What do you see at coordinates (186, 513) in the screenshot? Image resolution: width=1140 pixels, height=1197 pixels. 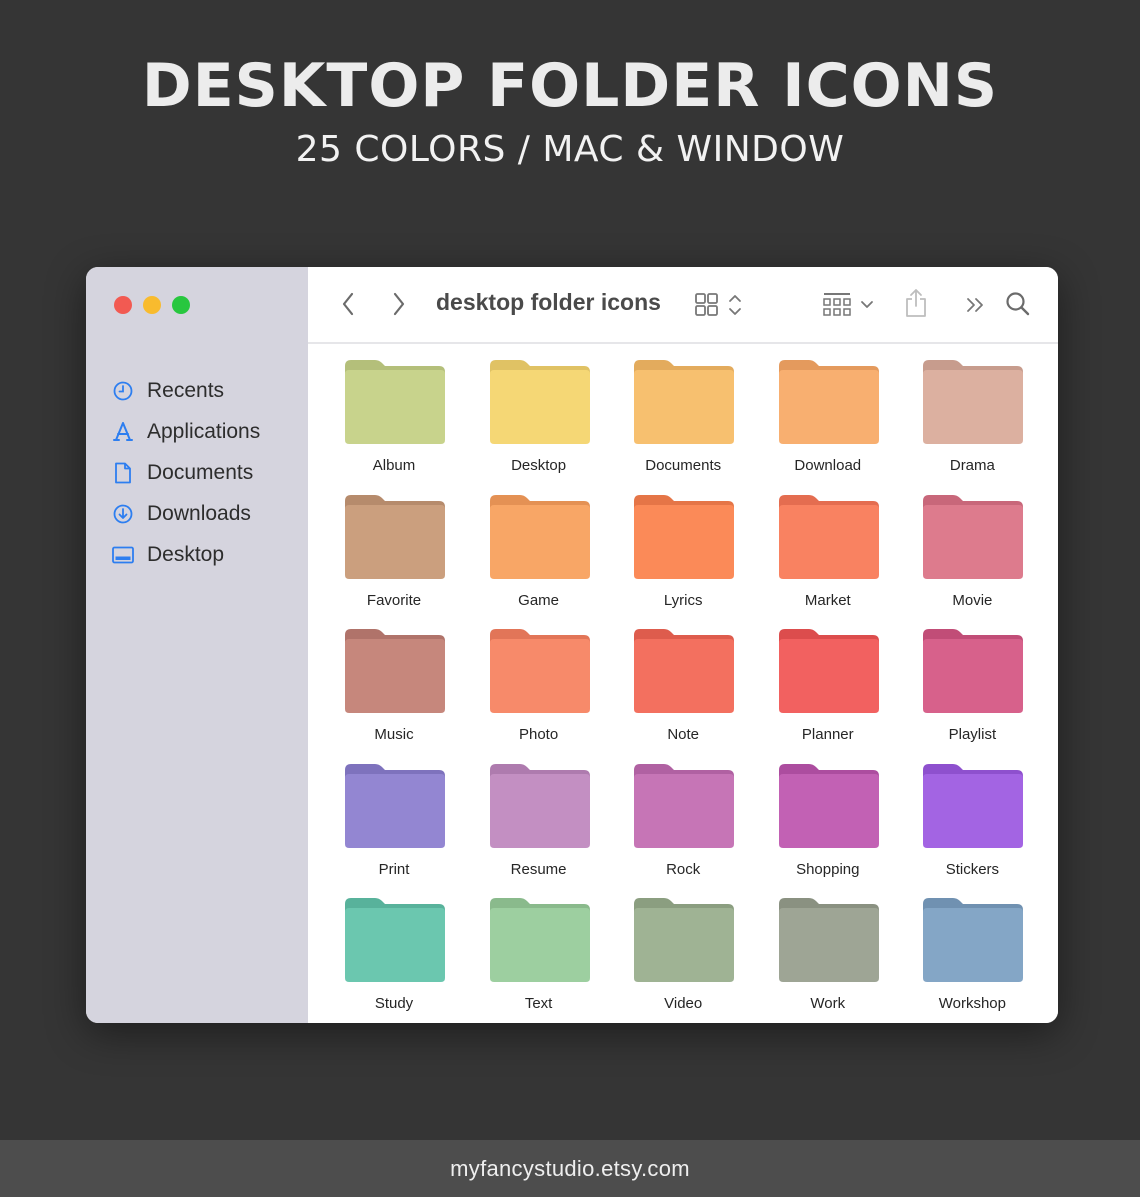 I see `sidebar-item-downloads: Downloads` at bounding box center [186, 513].